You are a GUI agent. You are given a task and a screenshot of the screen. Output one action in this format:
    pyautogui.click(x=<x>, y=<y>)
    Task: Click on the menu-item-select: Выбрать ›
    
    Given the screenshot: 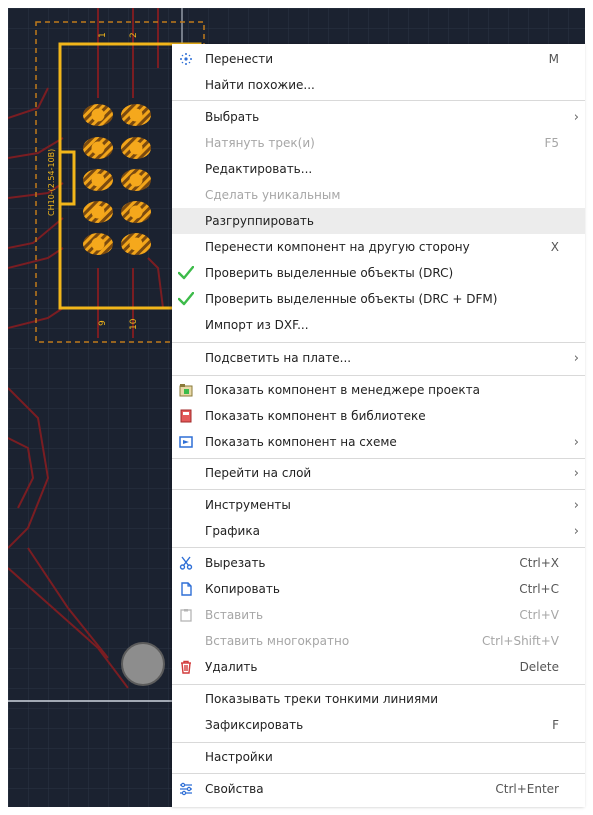 What is the action you would take?
    pyautogui.click(x=378, y=117)
    